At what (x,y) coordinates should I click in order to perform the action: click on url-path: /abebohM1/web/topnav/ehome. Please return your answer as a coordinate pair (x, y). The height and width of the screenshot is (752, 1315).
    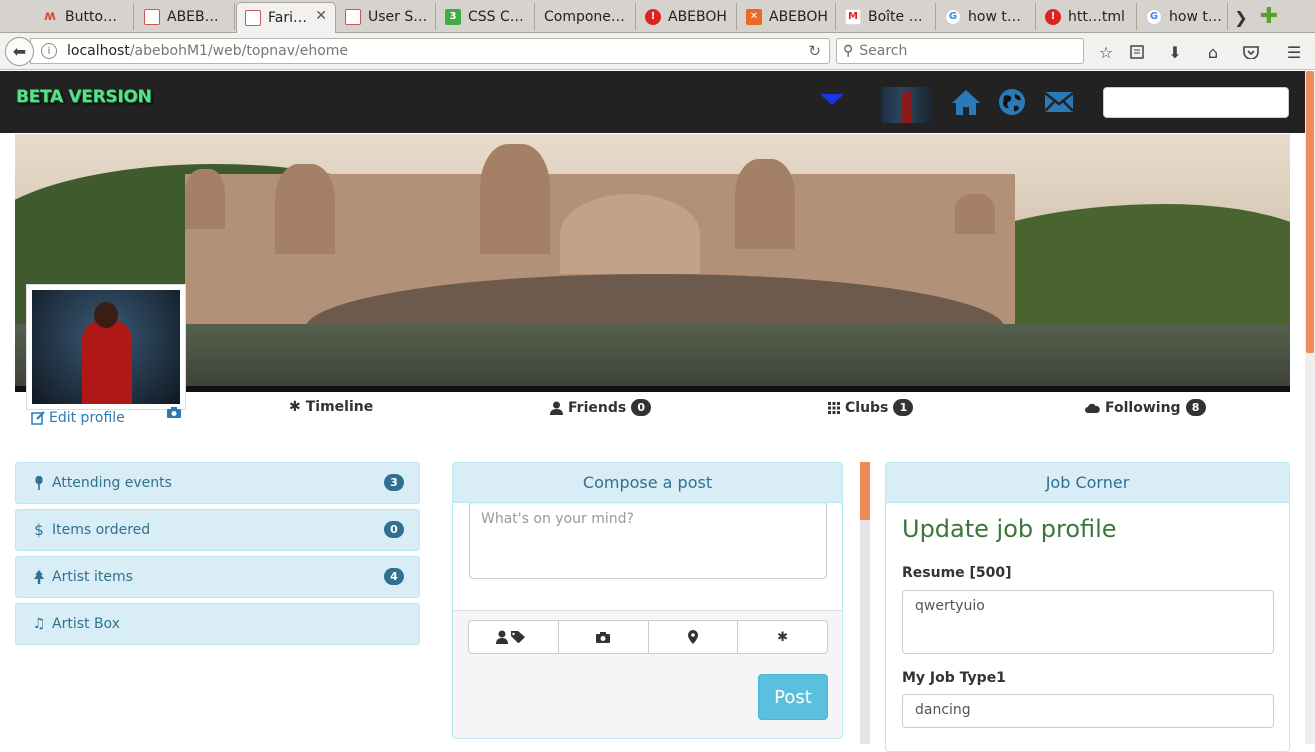
    Looking at the image, I should click on (239, 51).